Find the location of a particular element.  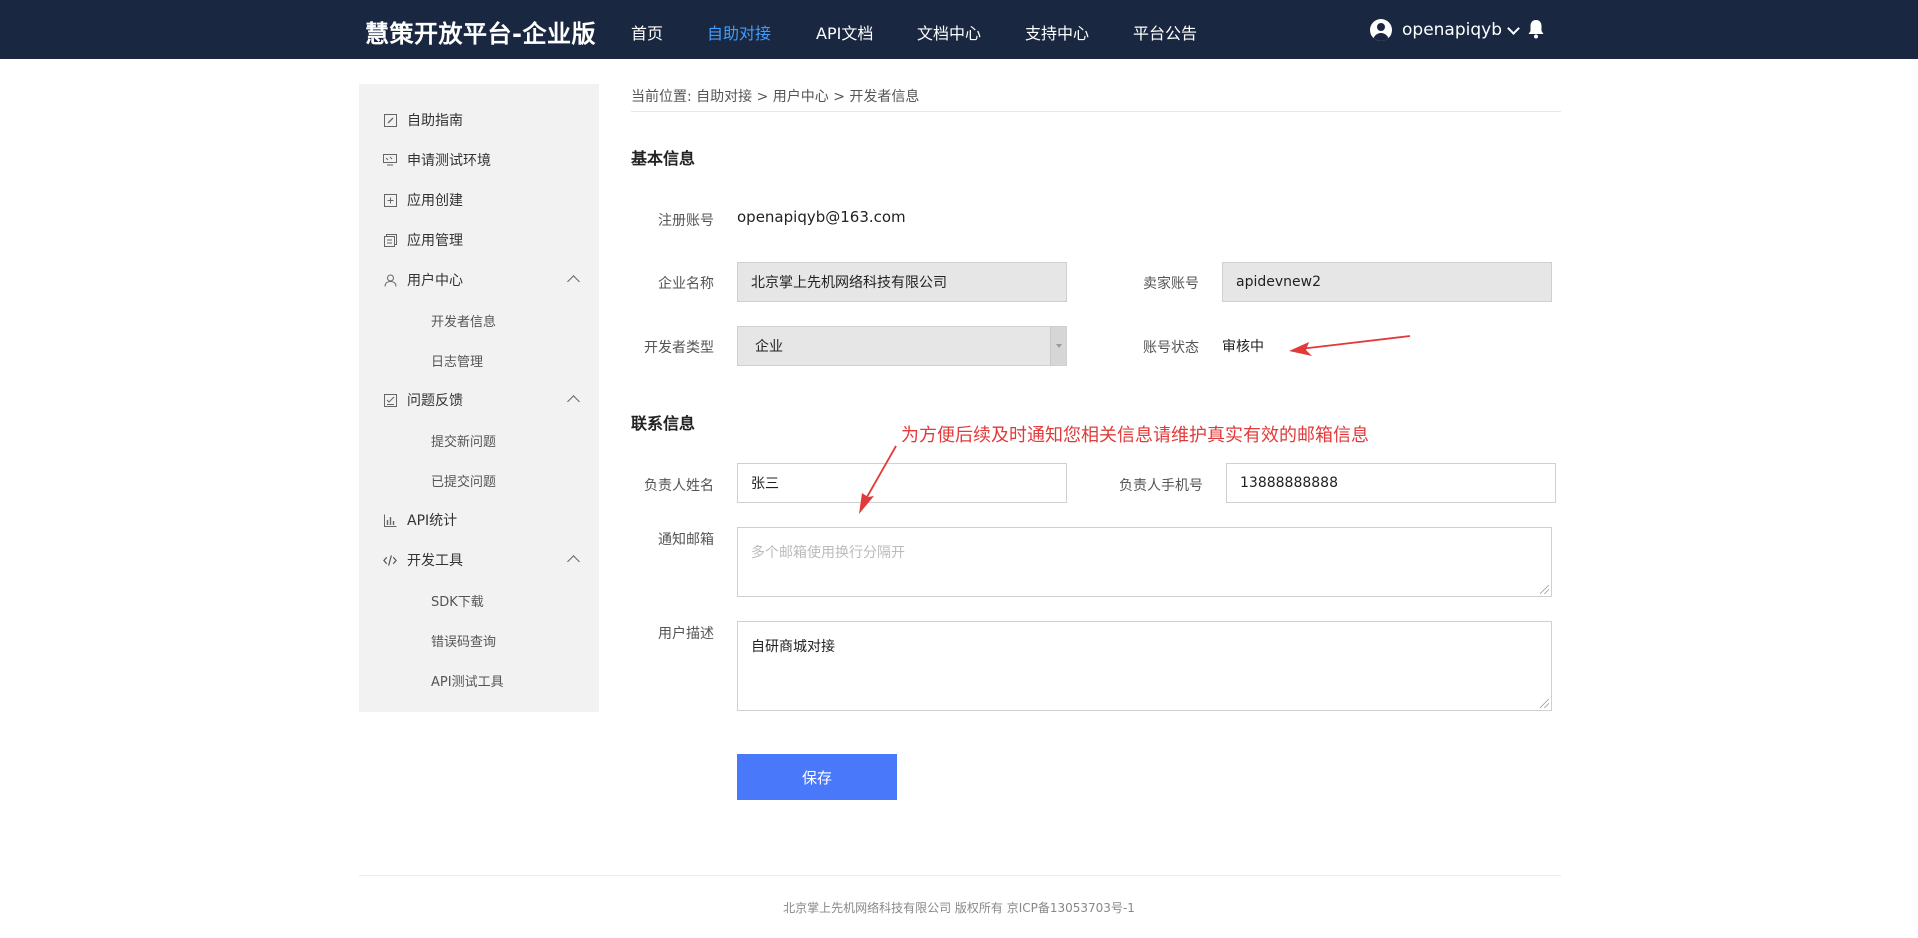

nav-api-docs: API文档 is located at coordinates (844, 32).